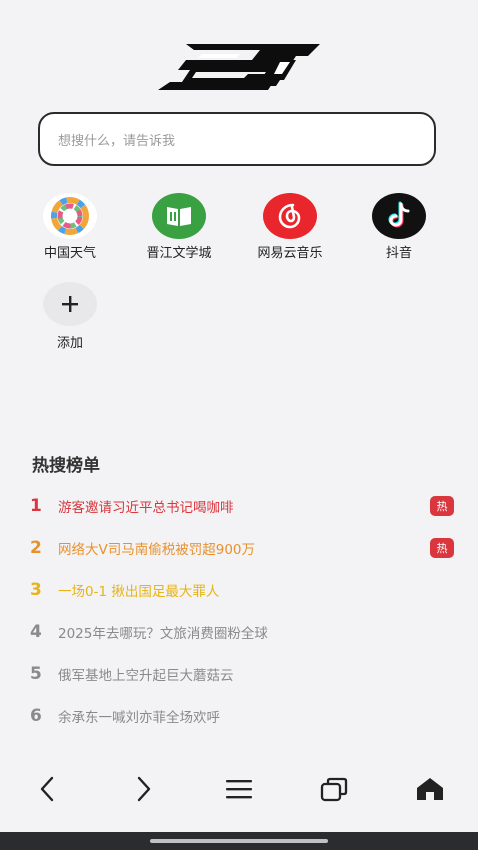 The height and width of the screenshot is (850, 478). I want to click on chevron-right-icon, so click(144, 789).